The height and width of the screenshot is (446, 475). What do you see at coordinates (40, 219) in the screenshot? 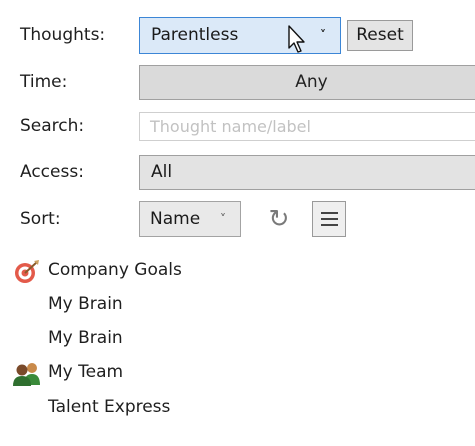
I see `sort-label: Sort:` at bounding box center [40, 219].